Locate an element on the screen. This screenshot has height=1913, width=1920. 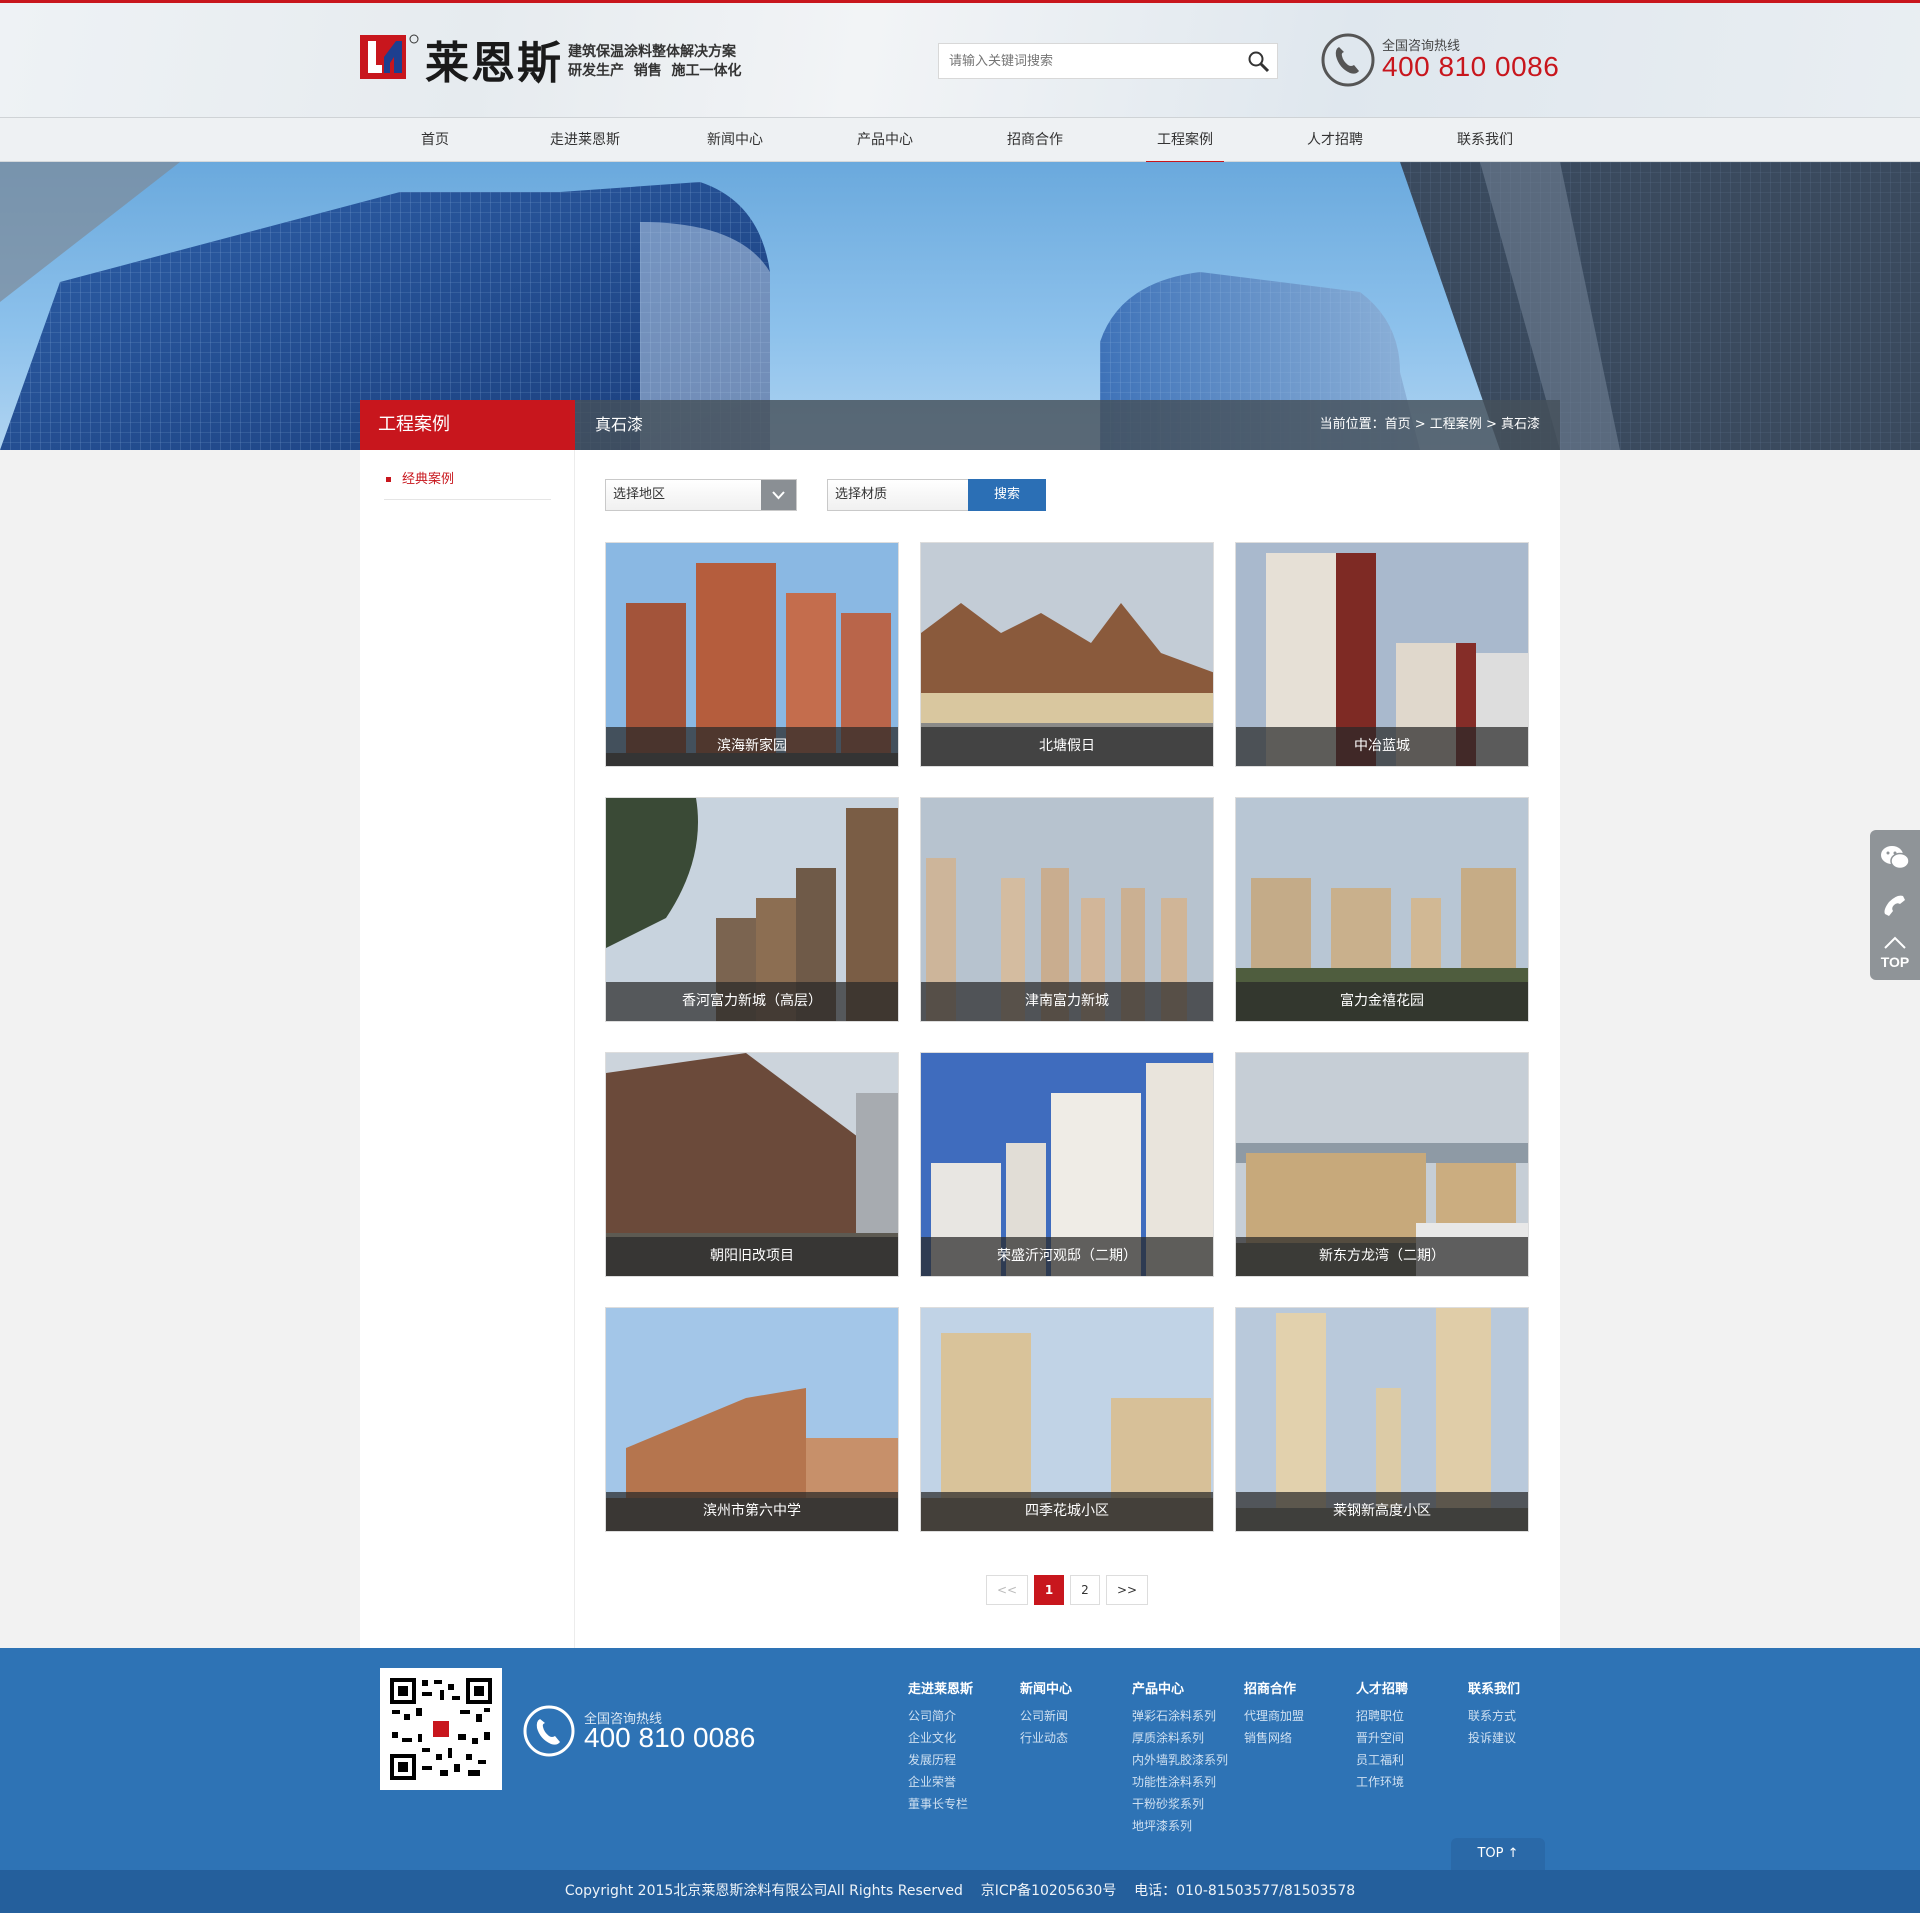
nav-item-careers: 人才招聘 is located at coordinates (1335, 140).